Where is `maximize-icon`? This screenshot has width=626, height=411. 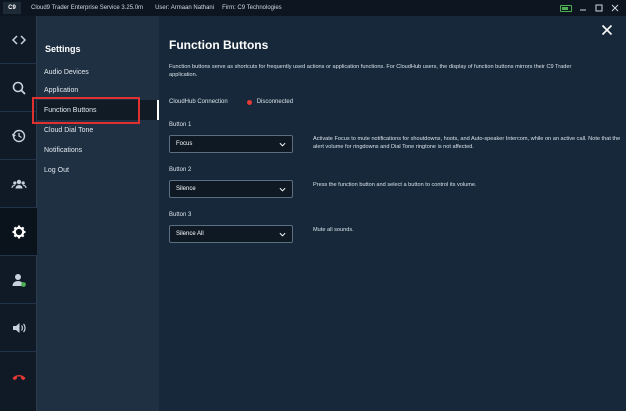 maximize-icon is located at coordinates (599, 8).